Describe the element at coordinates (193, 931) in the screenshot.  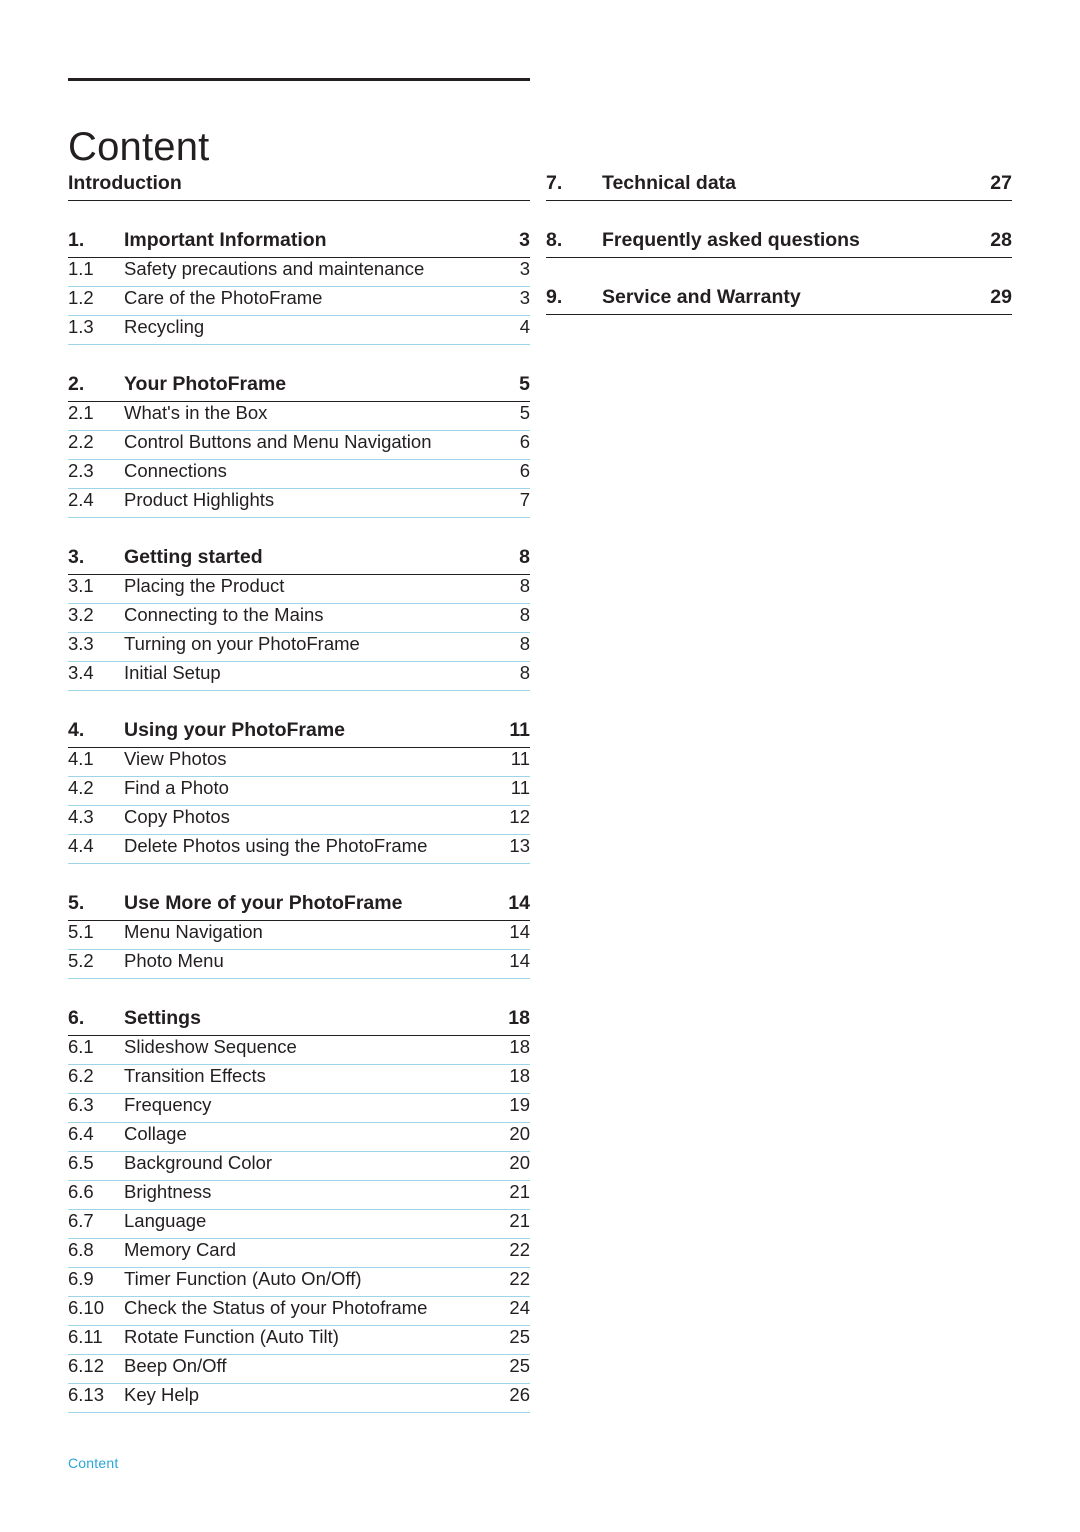
I see `toc-entry-label: Menu Navigation` at that location.